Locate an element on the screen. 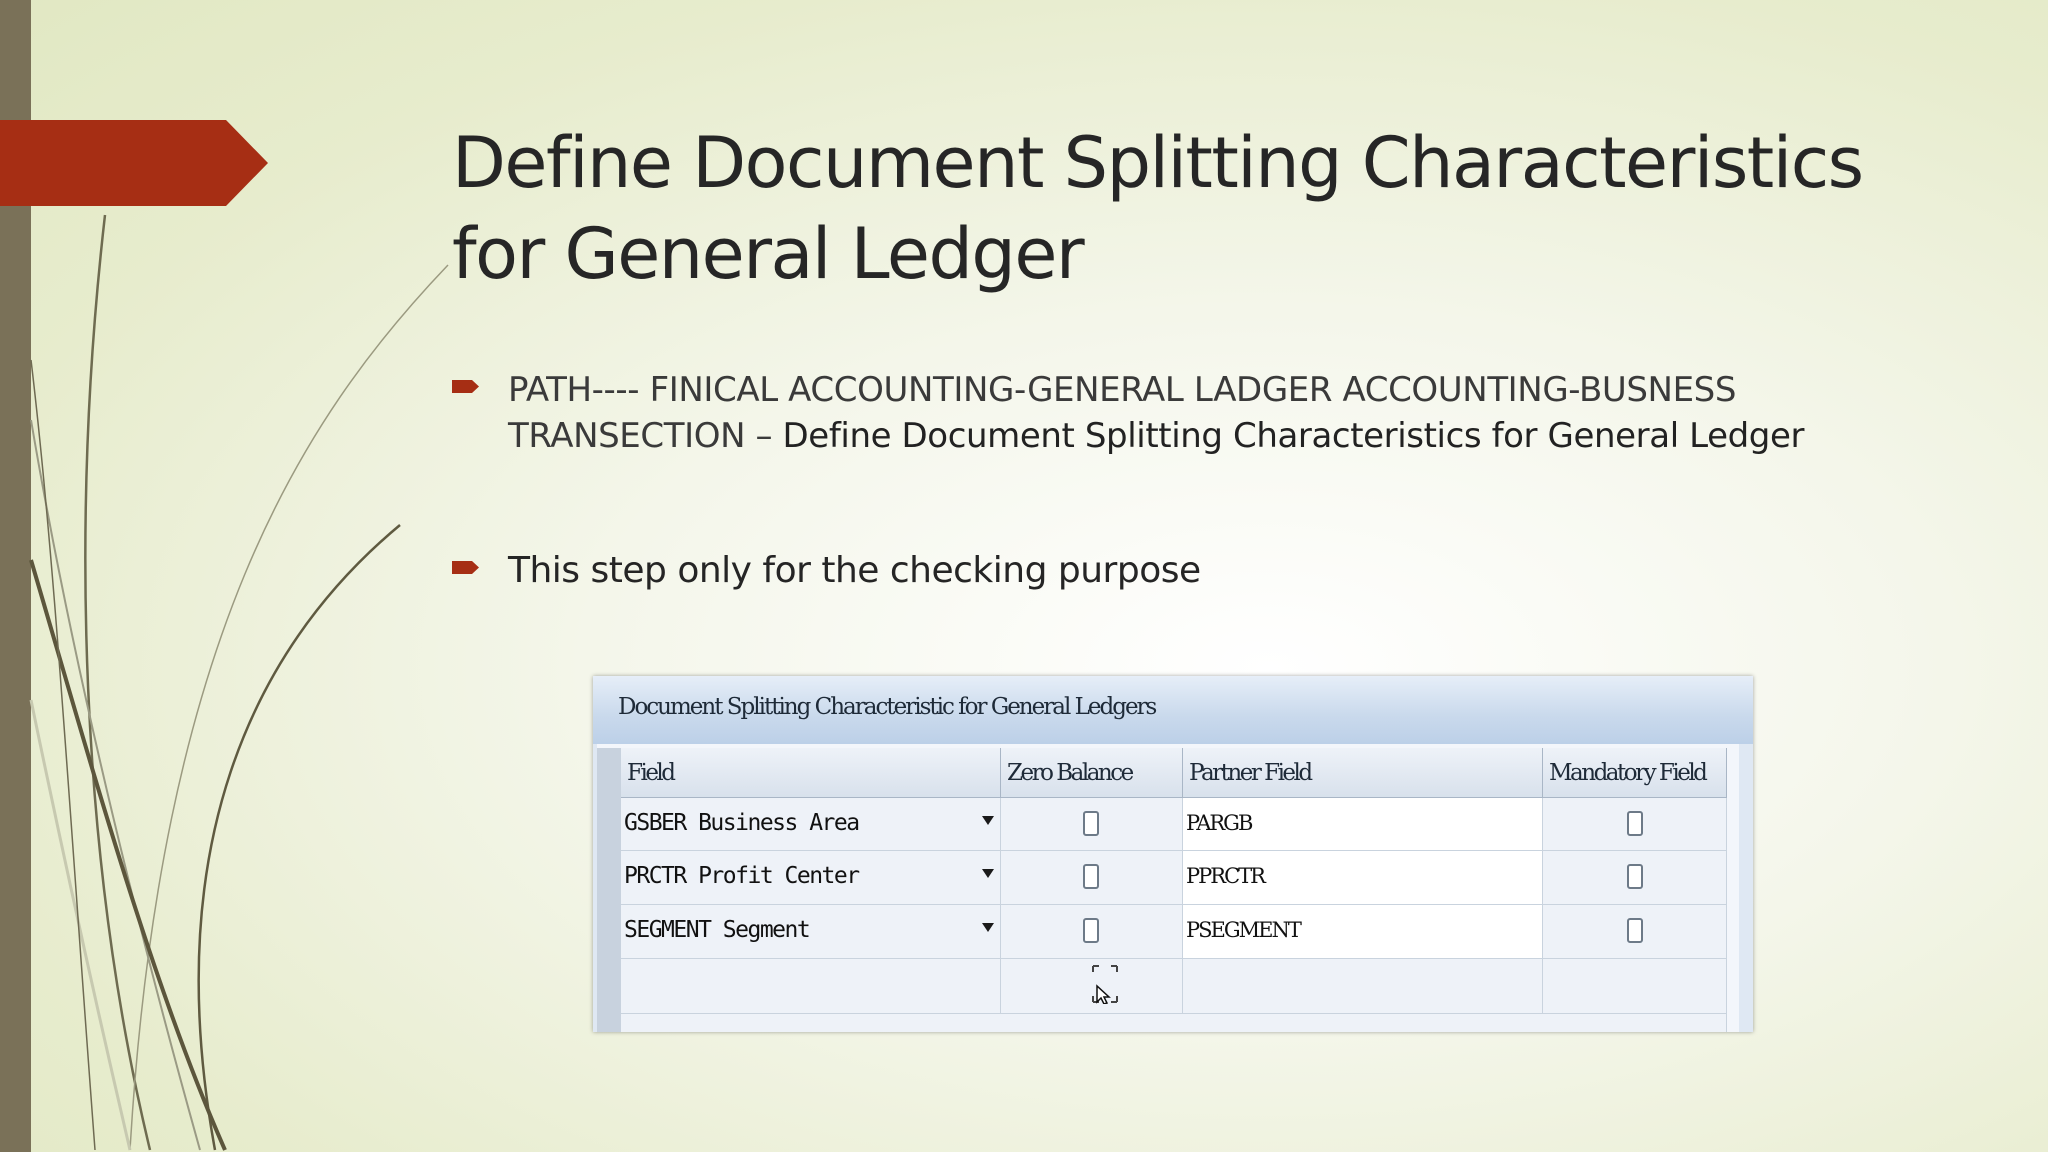 This screenshot has height=1152, width=2048. empty-partner-cell is located at coordinates (1363, 986).